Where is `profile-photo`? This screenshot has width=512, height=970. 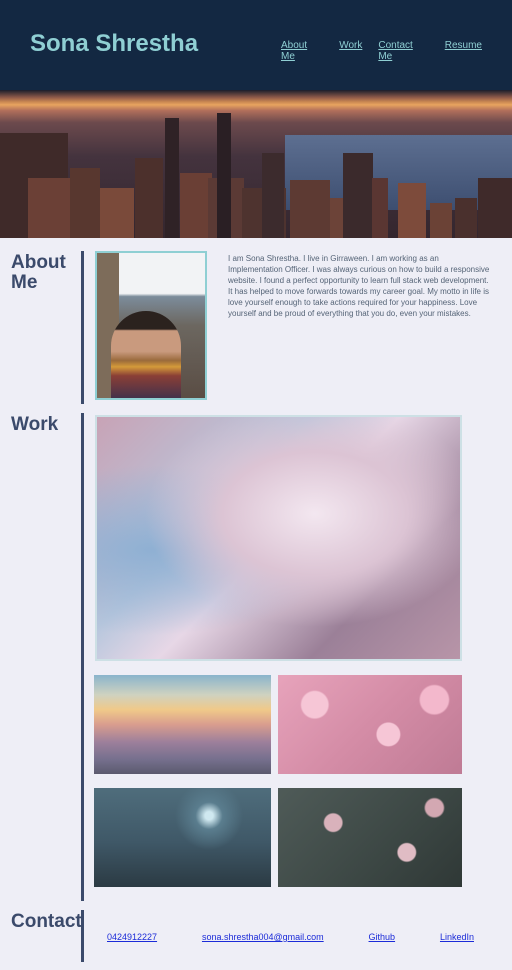
profile-photo is located at coordinates (151, 325).